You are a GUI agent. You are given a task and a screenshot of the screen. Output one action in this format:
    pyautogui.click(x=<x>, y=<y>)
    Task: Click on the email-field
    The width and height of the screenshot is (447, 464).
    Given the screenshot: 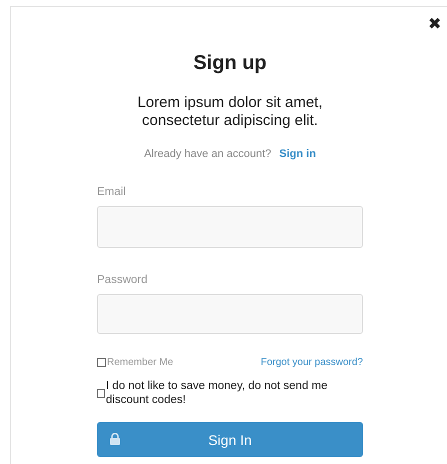 What is the action you would take?
    pyautogui.click(x=230, y=227)
    